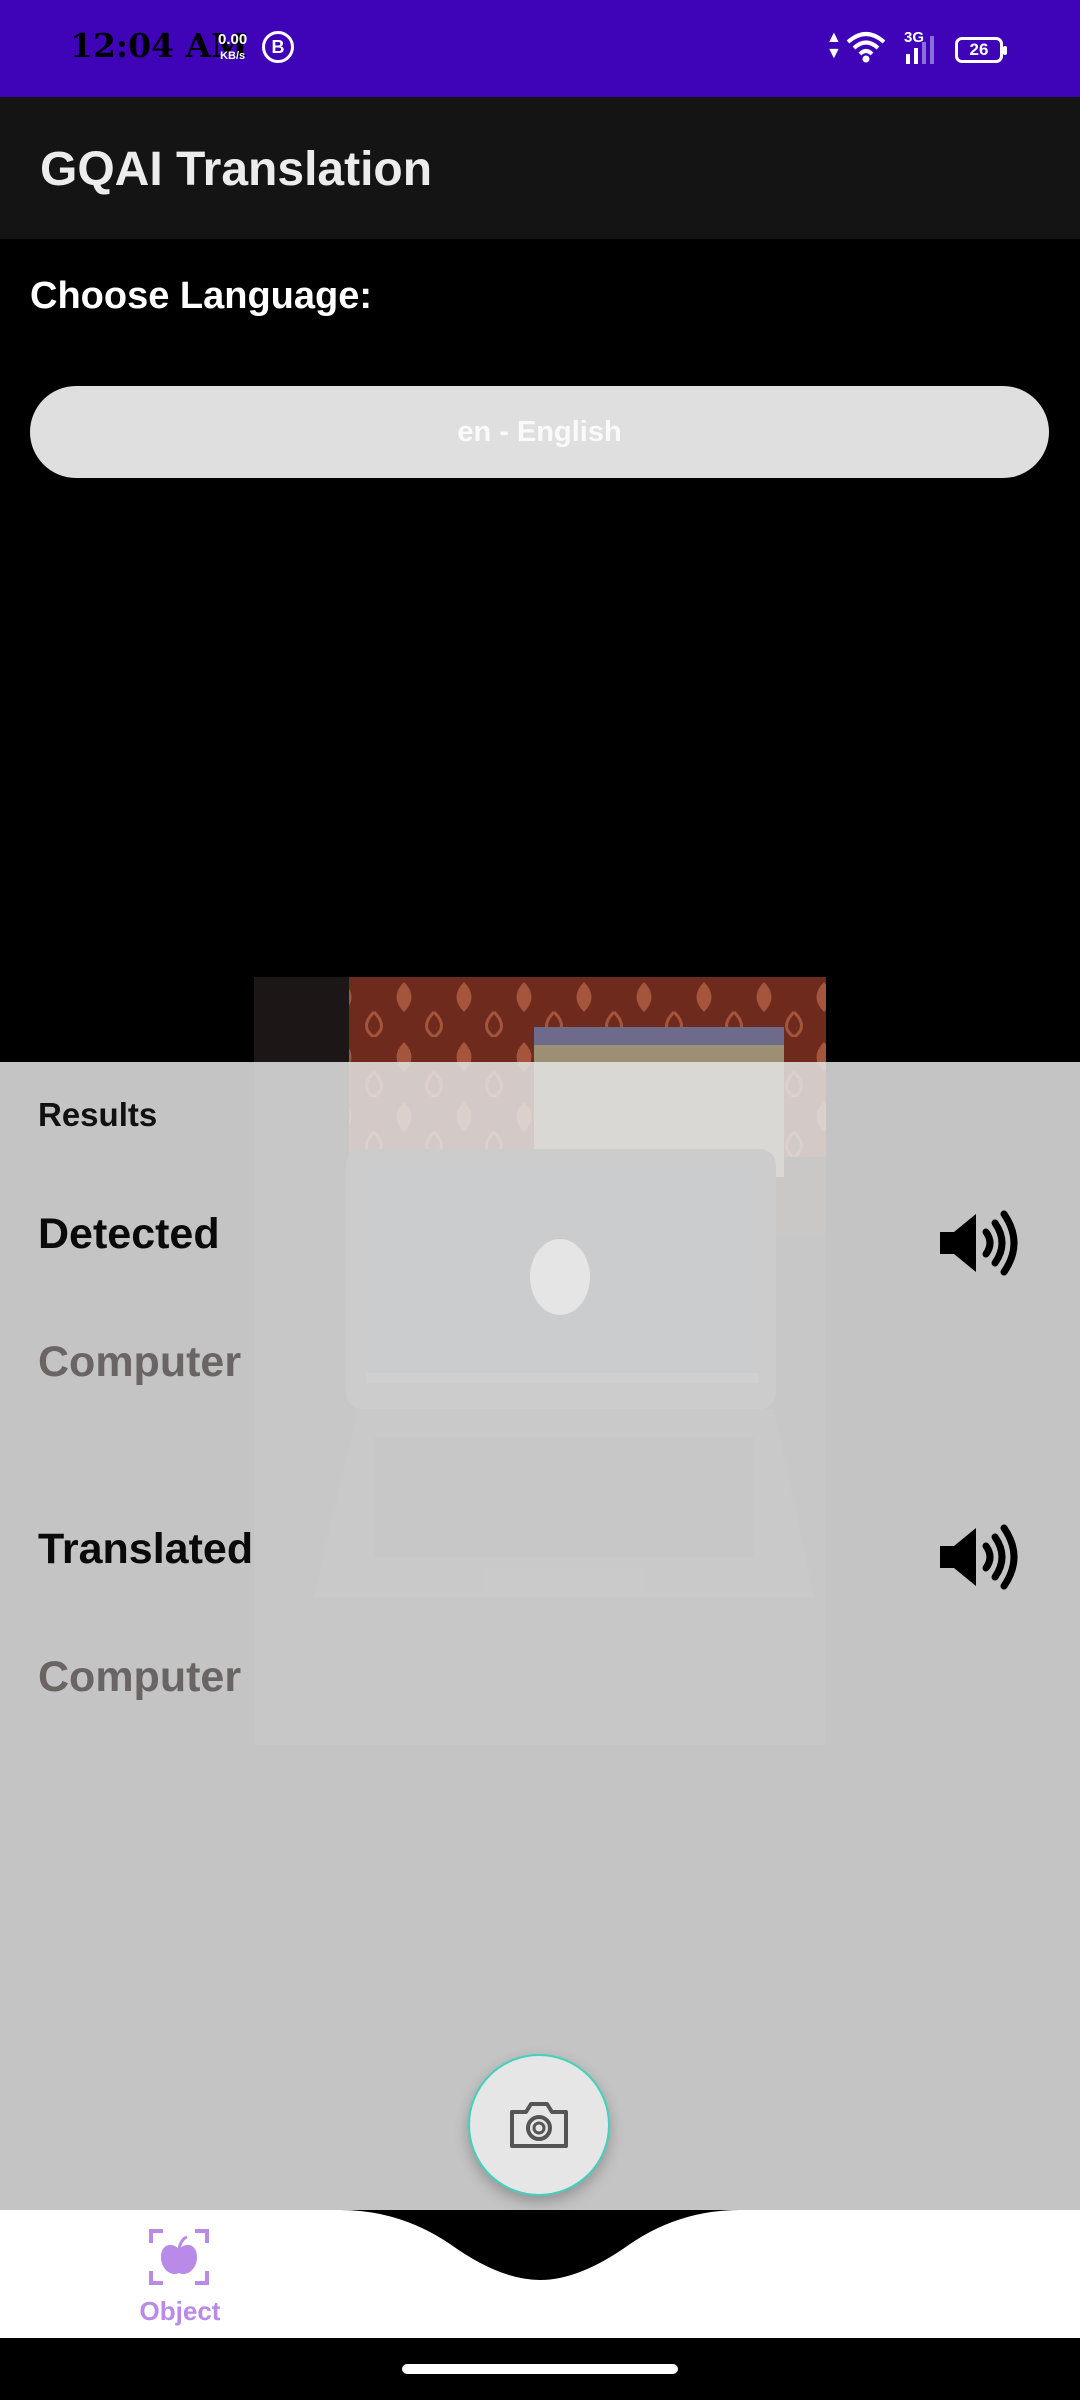  What do you see at coordinates (540, 2245) in the screenshot?
I see `nav-fab-cutout` at bounding box center [540, 2245].